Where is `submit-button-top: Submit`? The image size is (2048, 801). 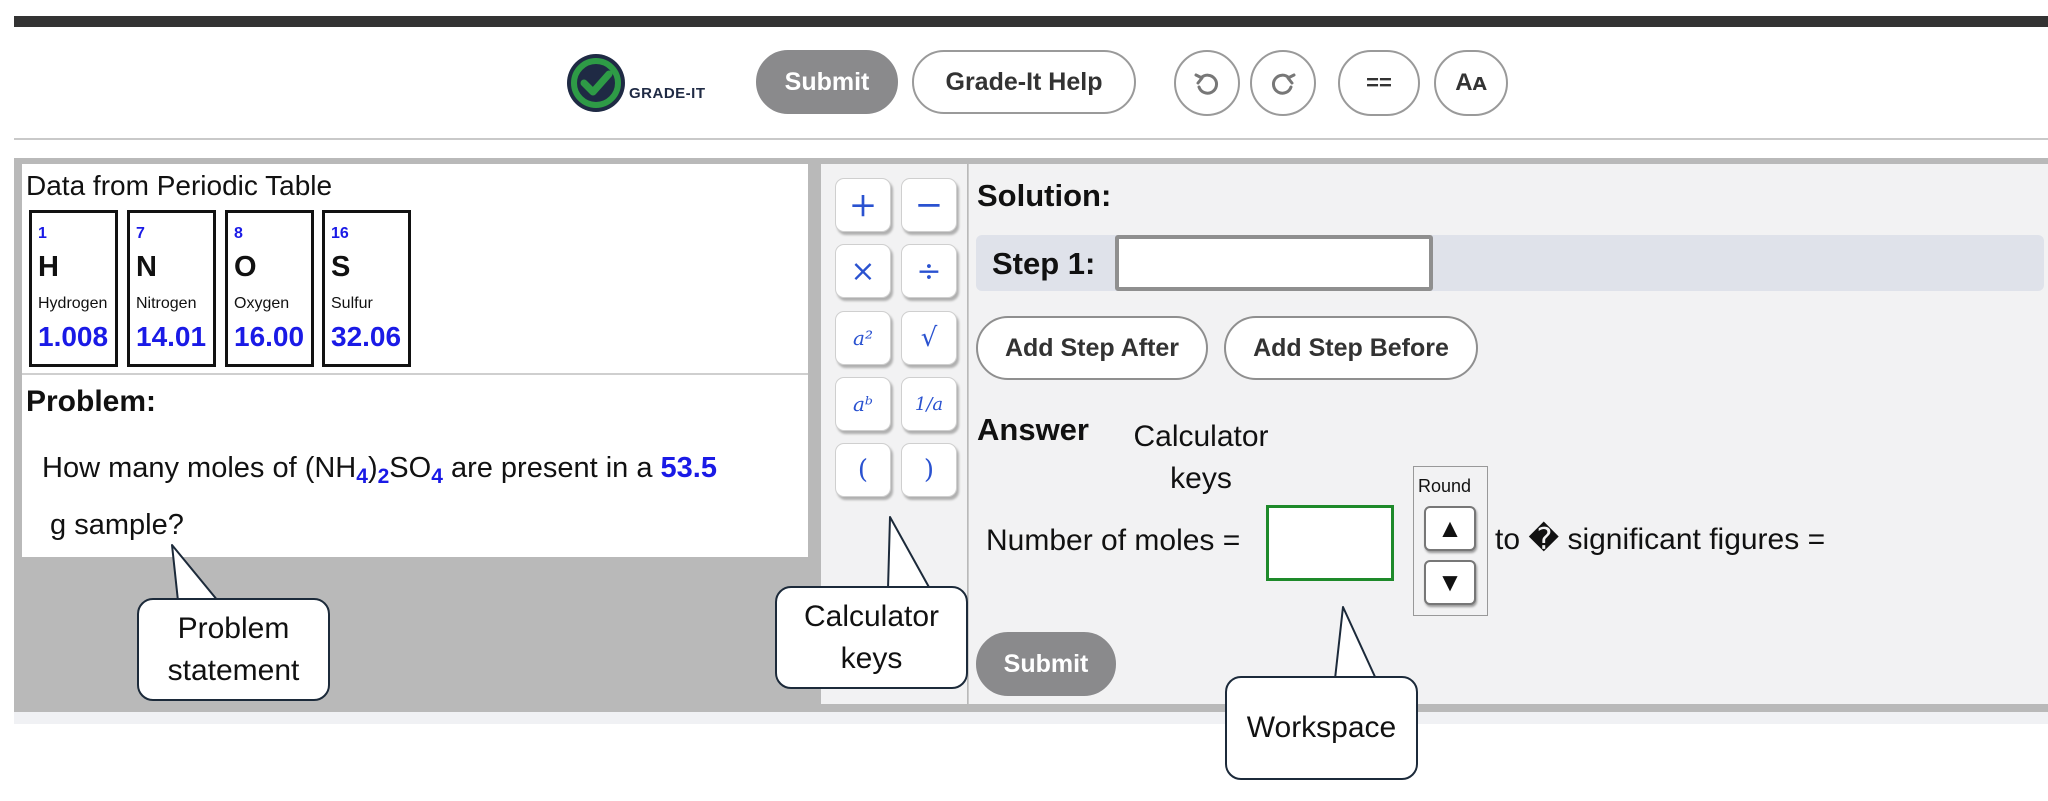
submit-button-top: Submit is located at coordinates (827, 82).